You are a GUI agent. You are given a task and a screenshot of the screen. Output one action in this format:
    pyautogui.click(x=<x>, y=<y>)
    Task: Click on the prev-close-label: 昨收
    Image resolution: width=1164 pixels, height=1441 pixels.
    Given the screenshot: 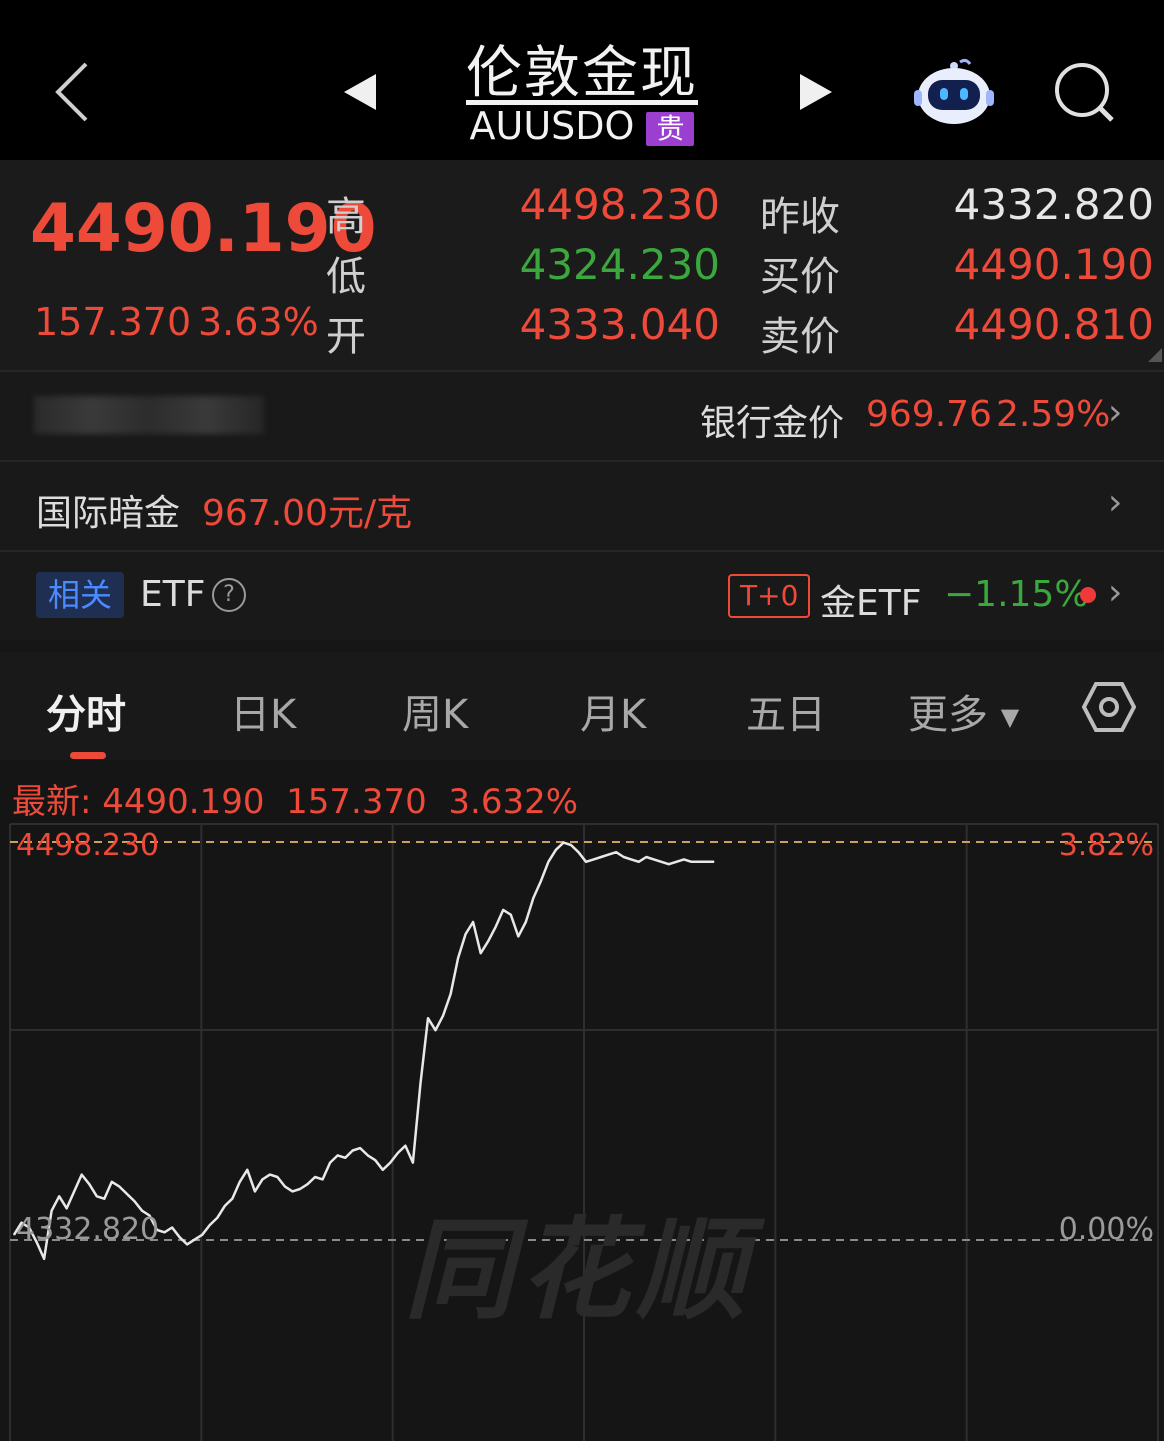 What is the action you would take?
    pyautogui.click(x=800, y=217)
    